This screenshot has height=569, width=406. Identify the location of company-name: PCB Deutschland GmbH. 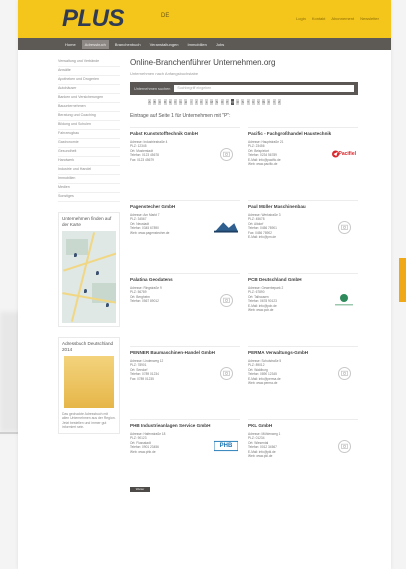
(303, 280).